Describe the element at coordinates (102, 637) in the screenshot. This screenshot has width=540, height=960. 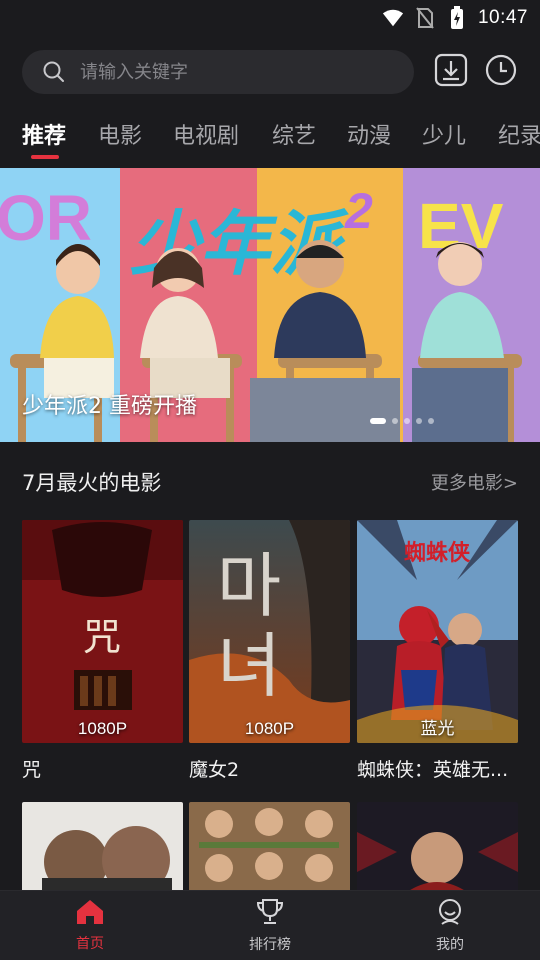
I see `poster-curse-glyph: 咒` at that location.